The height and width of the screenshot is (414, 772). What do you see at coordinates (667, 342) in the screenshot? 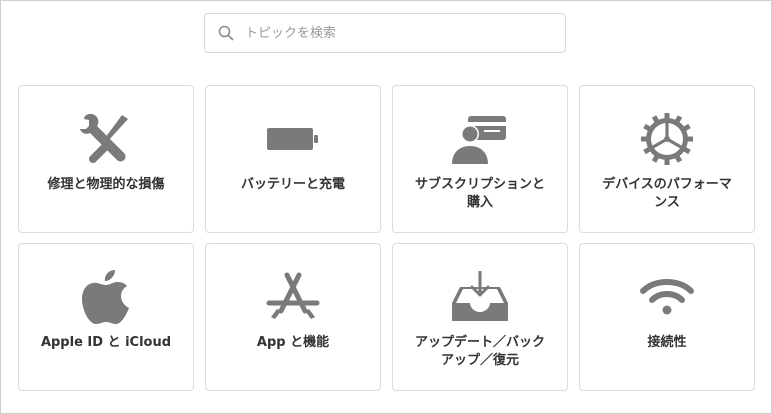
I see `topic-label: 接続性` at bounding box center [667, 342].